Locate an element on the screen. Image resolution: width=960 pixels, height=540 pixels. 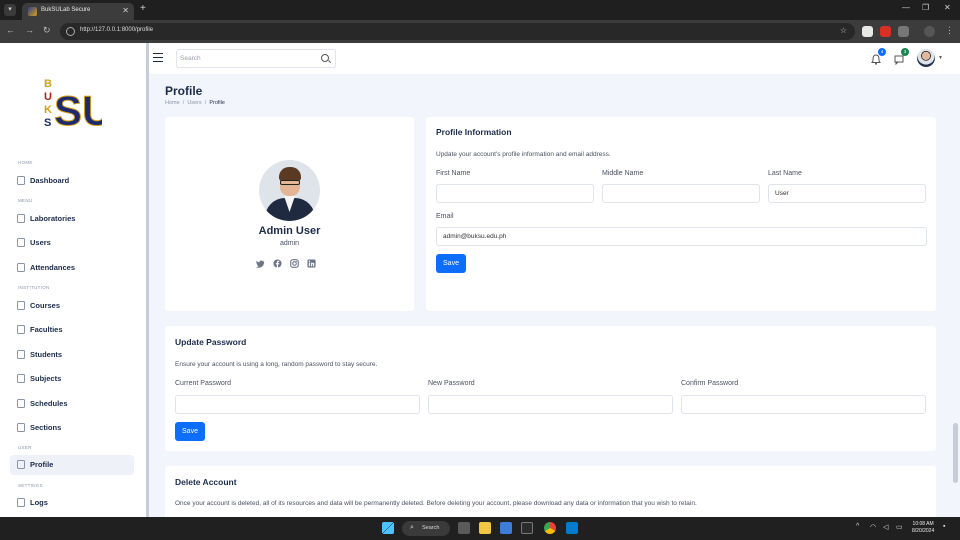
svg-text: K is located at coordinates (48, 110).